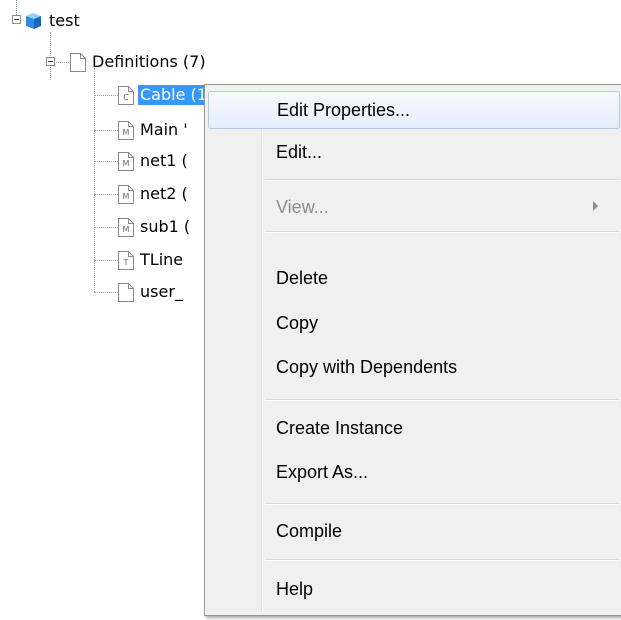 The width and height of the screenshot is (621, 620). Describe the element at coordinates (33, 21) in the screenshot. I see `project-cube-icon` at that location.